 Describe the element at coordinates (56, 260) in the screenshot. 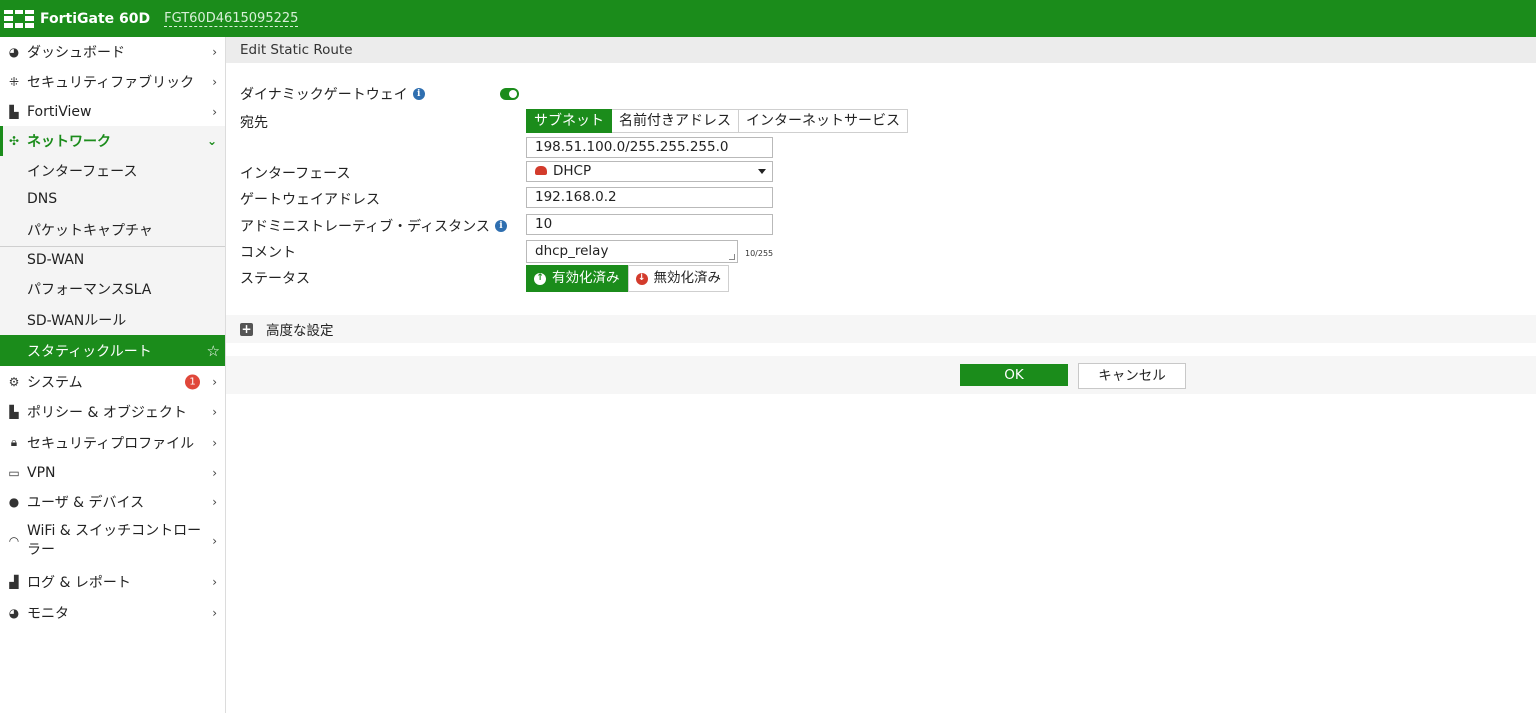

I see `sidebar-item-label: SD-WAN` at that location.